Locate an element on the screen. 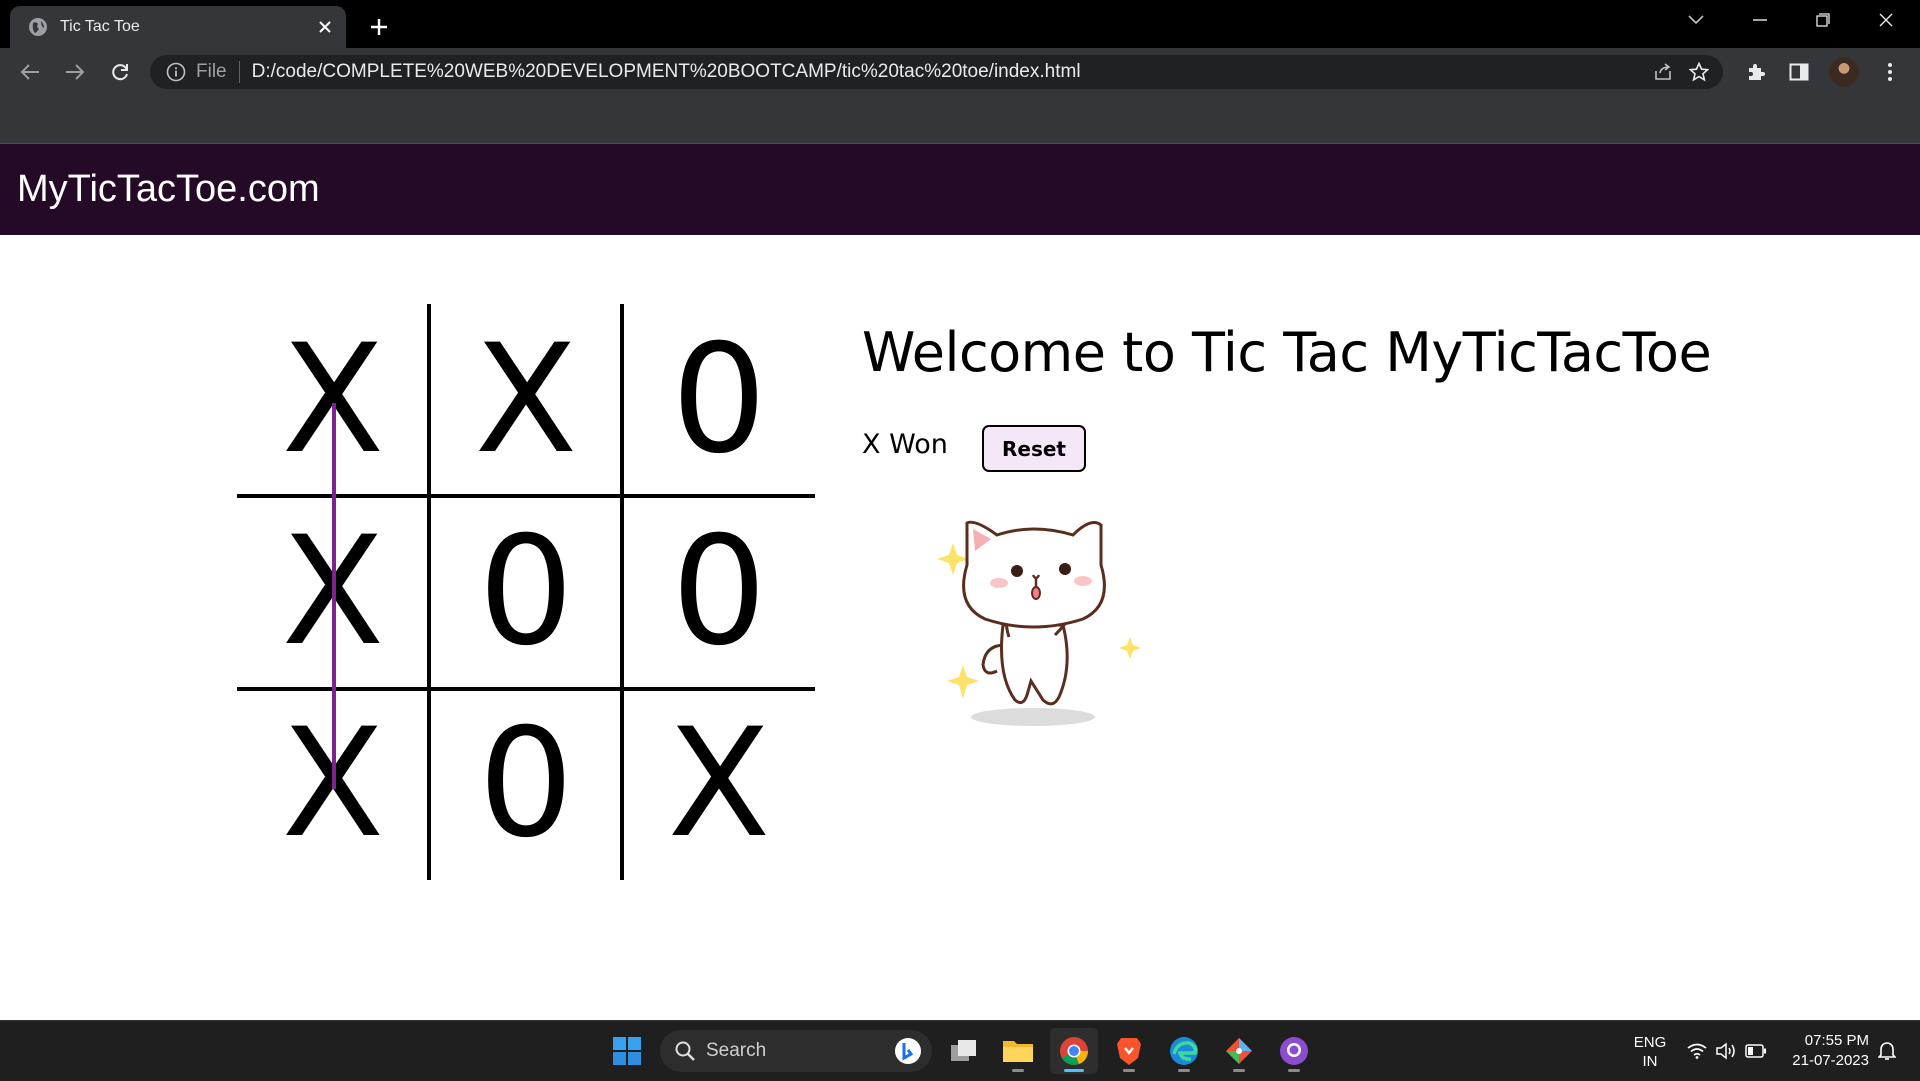 The height and width of the screenshot is (1081, 1920). edge-icon is located at coordinates (1184, 1051).